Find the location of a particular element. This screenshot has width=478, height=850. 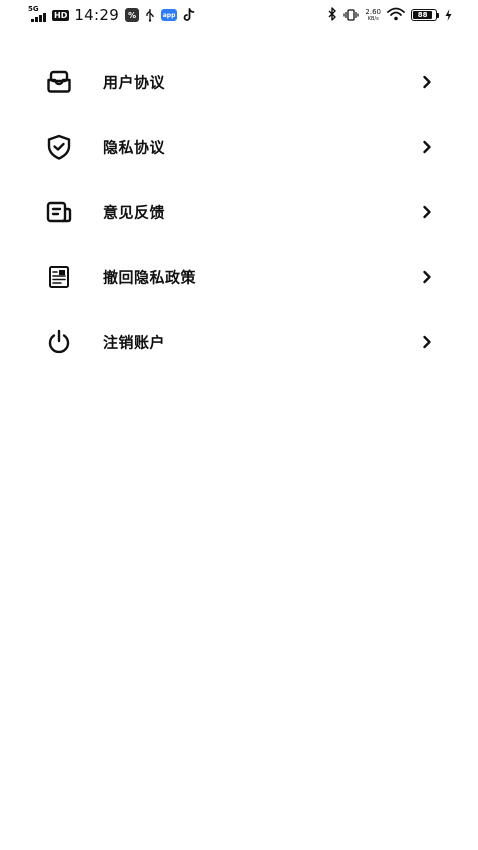

menu-item-label: 隐私协议 is located at coordinates (134, 147).